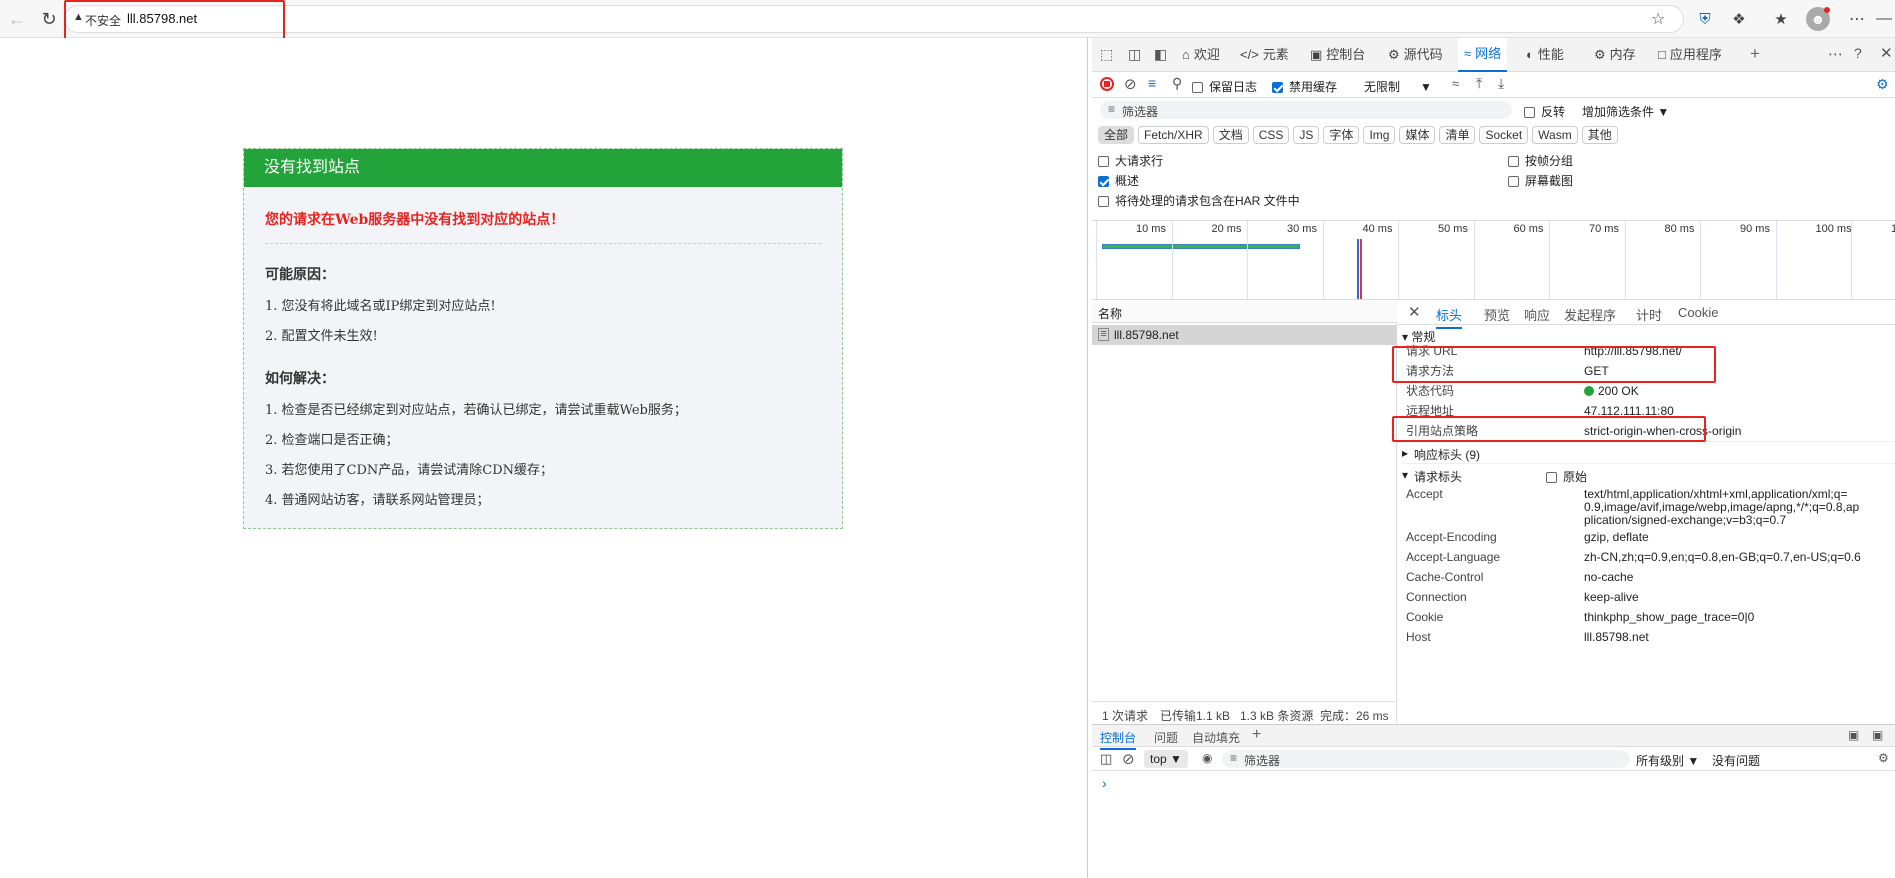 The height and width of the screenshot is (878, 1895). I want to click on detail-tab-timing: 计时, so click(1649, 314).